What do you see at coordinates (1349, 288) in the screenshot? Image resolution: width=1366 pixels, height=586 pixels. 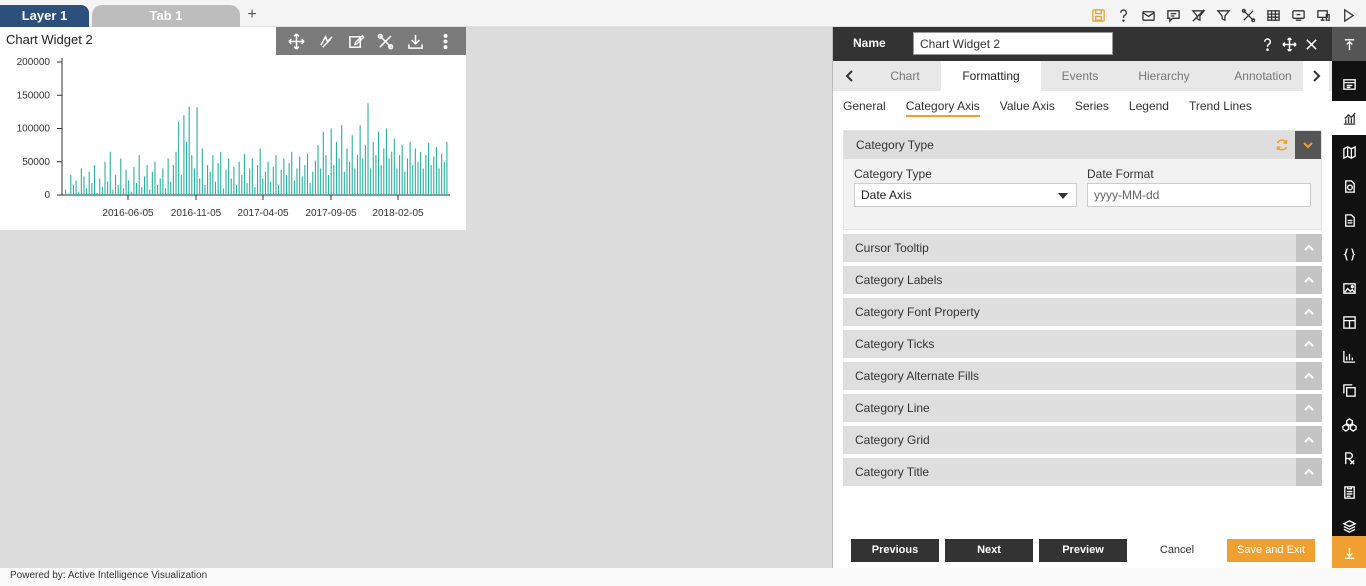 I see `image-icon` at bounding box center [1349, 288].